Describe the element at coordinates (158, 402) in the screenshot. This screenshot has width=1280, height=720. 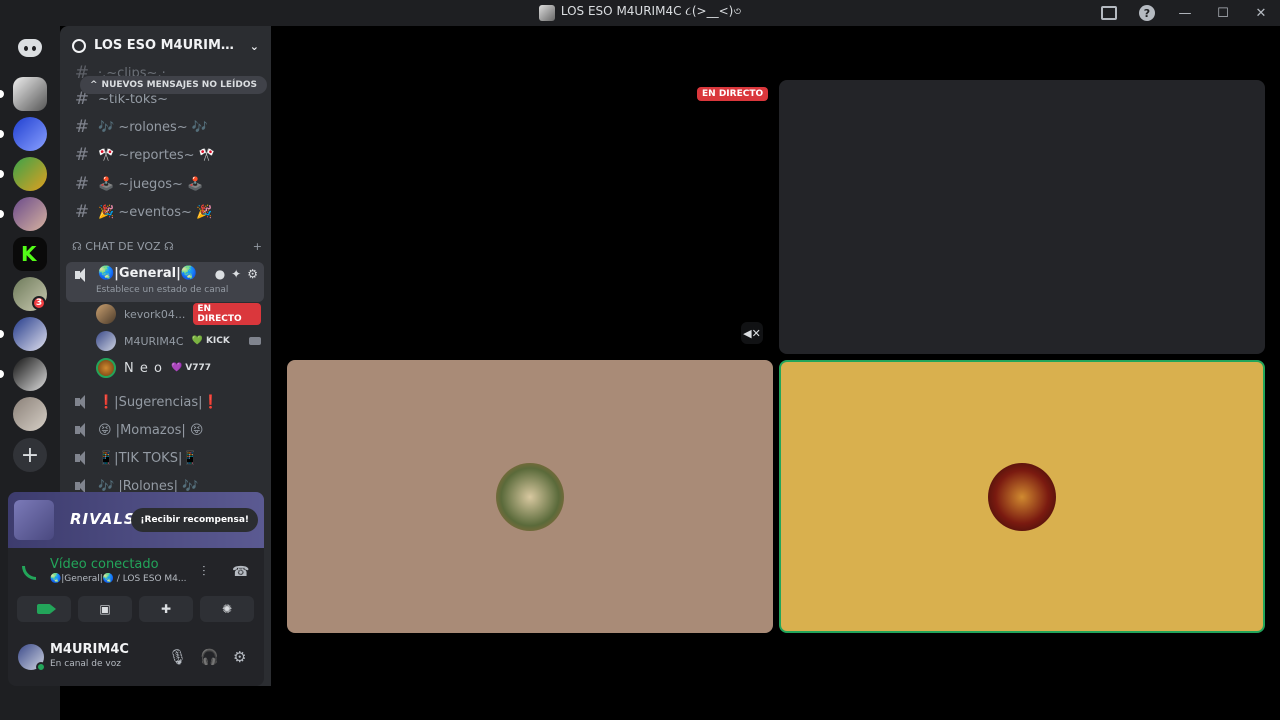
I see `channel-name: ❗|Sugerencias|❗` at that location.